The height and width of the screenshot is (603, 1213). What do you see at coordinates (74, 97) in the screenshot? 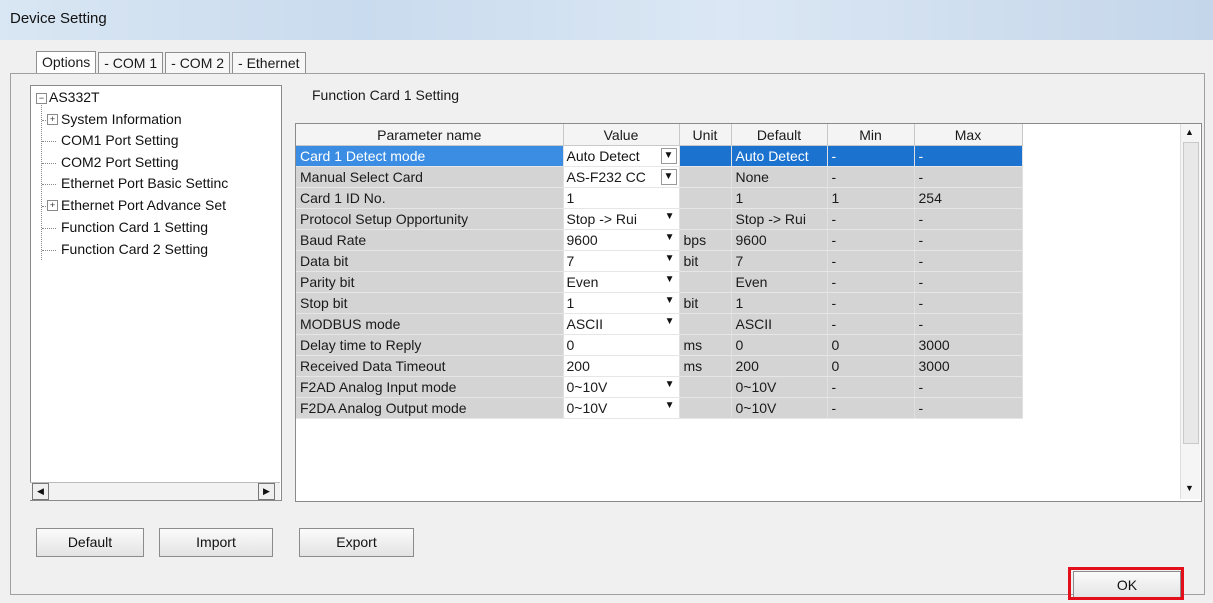
I see `tree-root: AS332T` at bounding box center [74, 97].